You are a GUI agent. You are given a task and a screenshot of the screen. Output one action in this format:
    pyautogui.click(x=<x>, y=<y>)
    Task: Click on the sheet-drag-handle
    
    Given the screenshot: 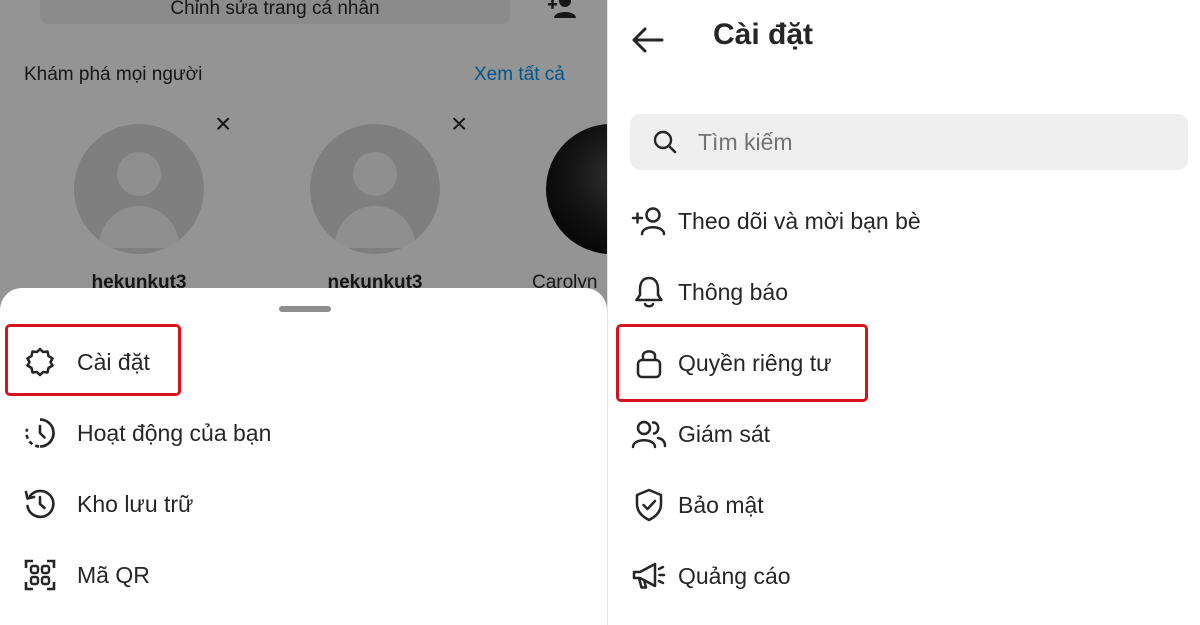 What is the action you would take?
    pyautogui.click(x=305, y=309)
    